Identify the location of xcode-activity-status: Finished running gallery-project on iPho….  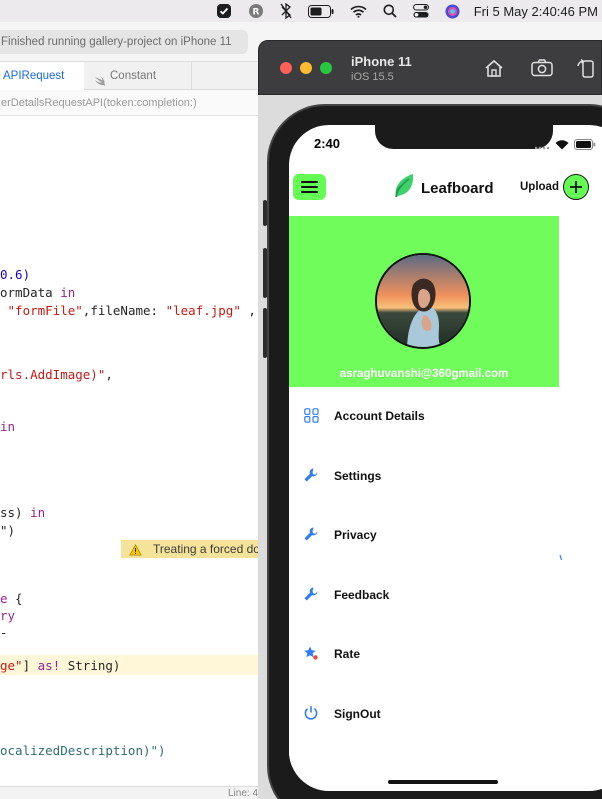
(124, 42).